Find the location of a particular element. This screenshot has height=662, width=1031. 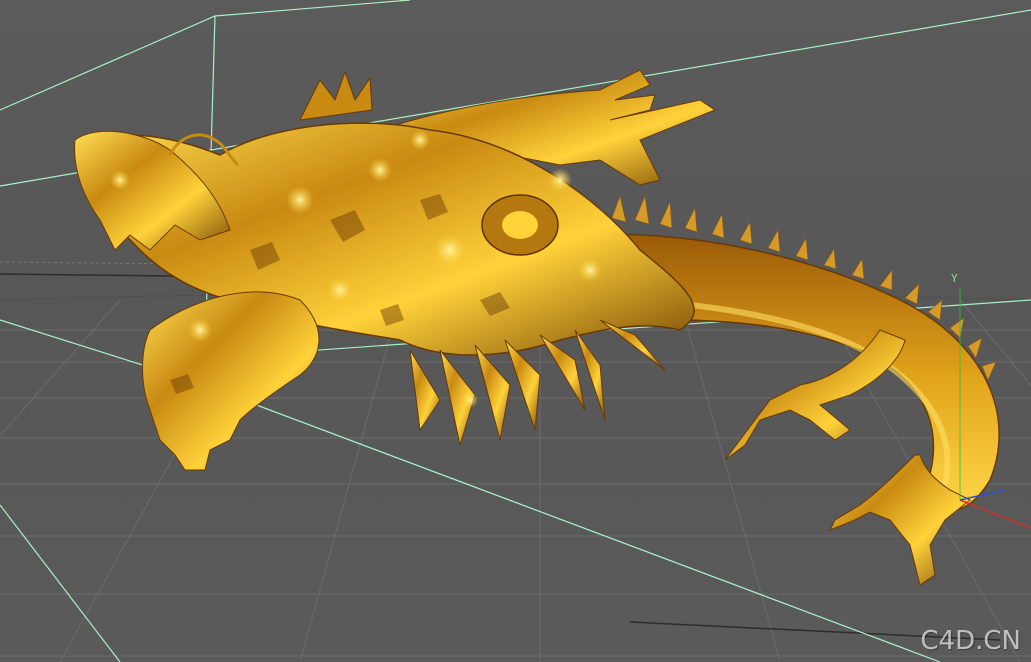

watermark: C4D.CN is located at coordinates (970, 641).